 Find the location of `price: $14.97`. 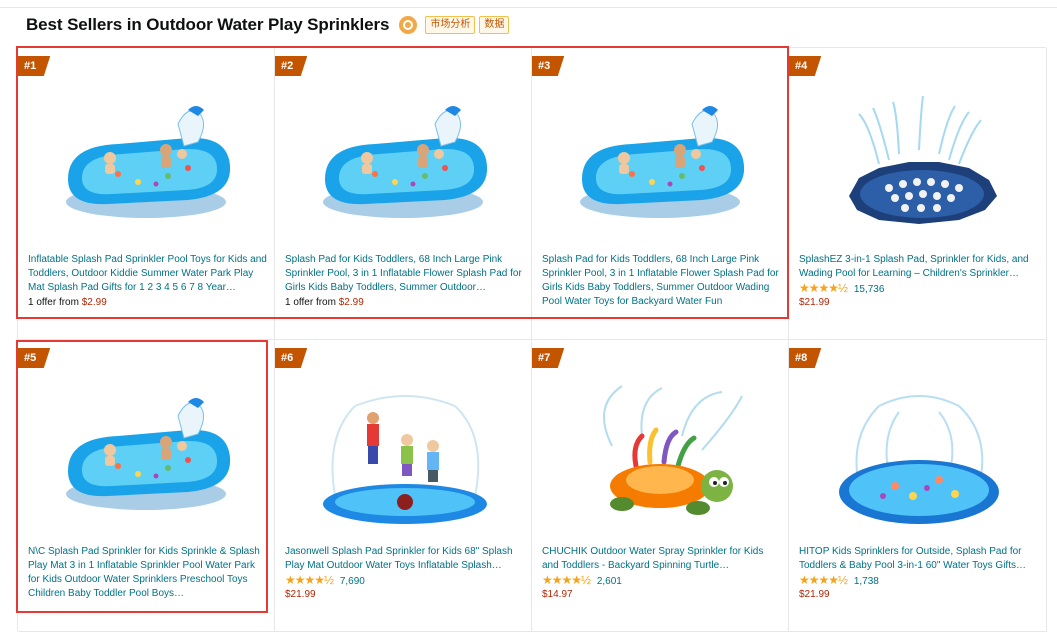

price: $14.97 is located at coordinates (557, 594).